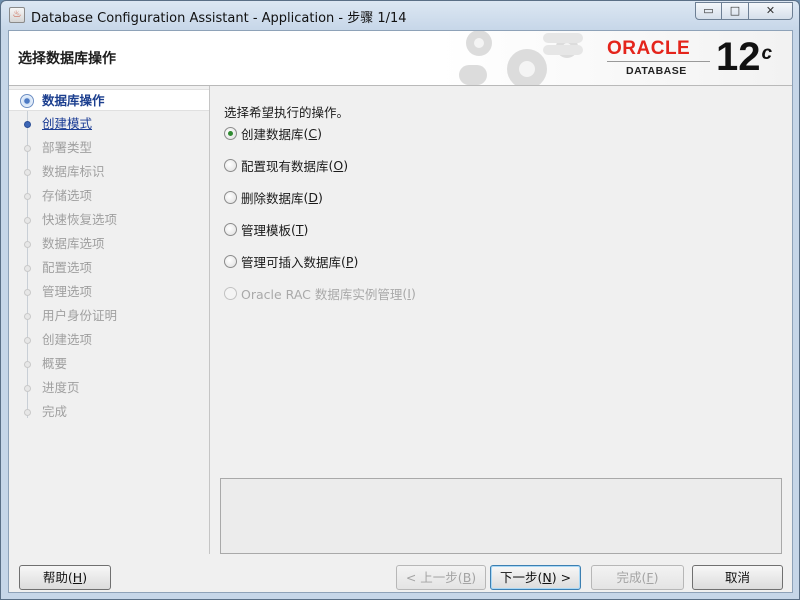 Image resolution: width=800 pixels, height=600 pixels. Describe the element at coordinates (320, 293) in the screenshot. I see `operation-option: Oracle RAC 数据库实例管理(I)` at that location.